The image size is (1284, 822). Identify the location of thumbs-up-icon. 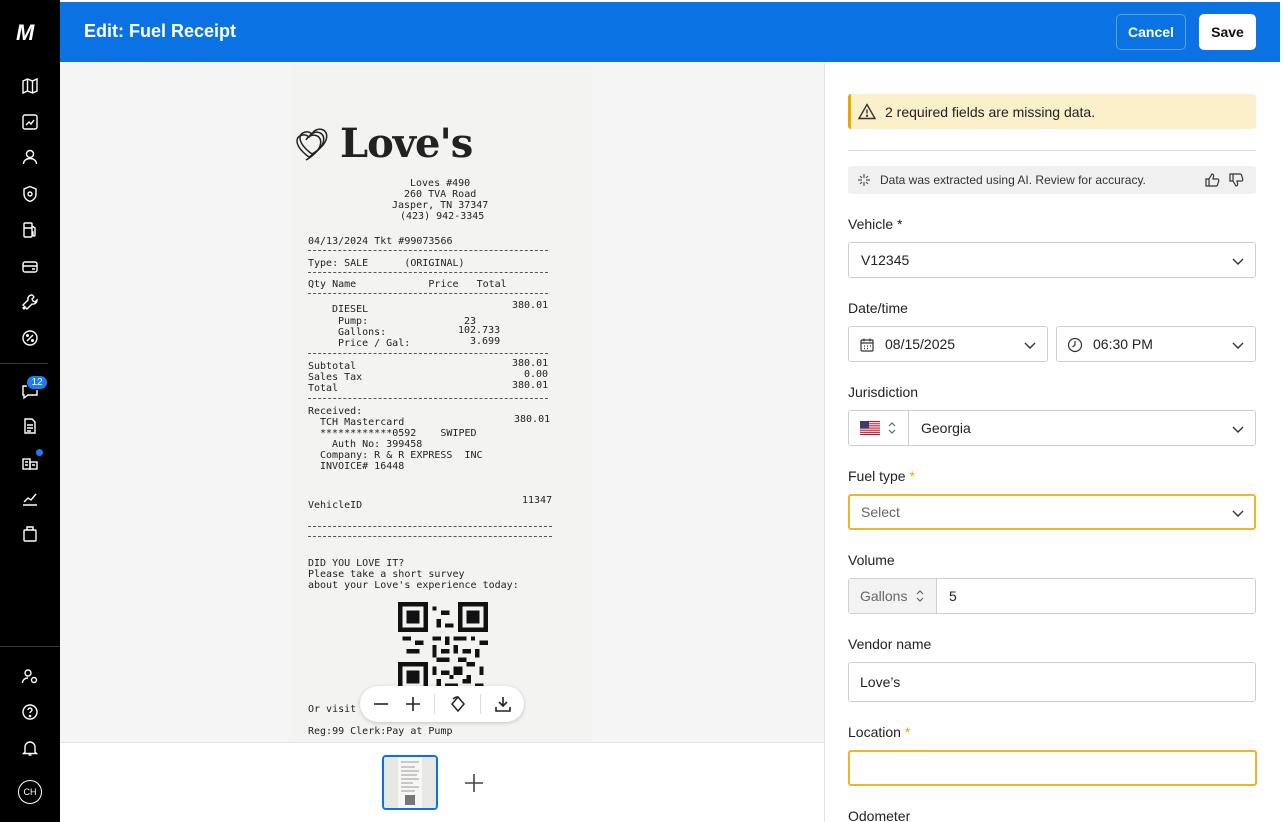
(1212, 180).